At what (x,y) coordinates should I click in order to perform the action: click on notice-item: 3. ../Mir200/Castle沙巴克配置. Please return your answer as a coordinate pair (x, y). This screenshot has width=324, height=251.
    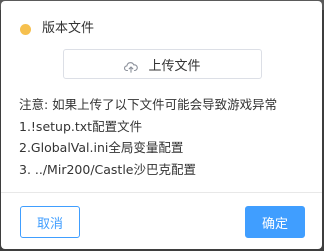
    Looking at the image, I should click on (107, 169).